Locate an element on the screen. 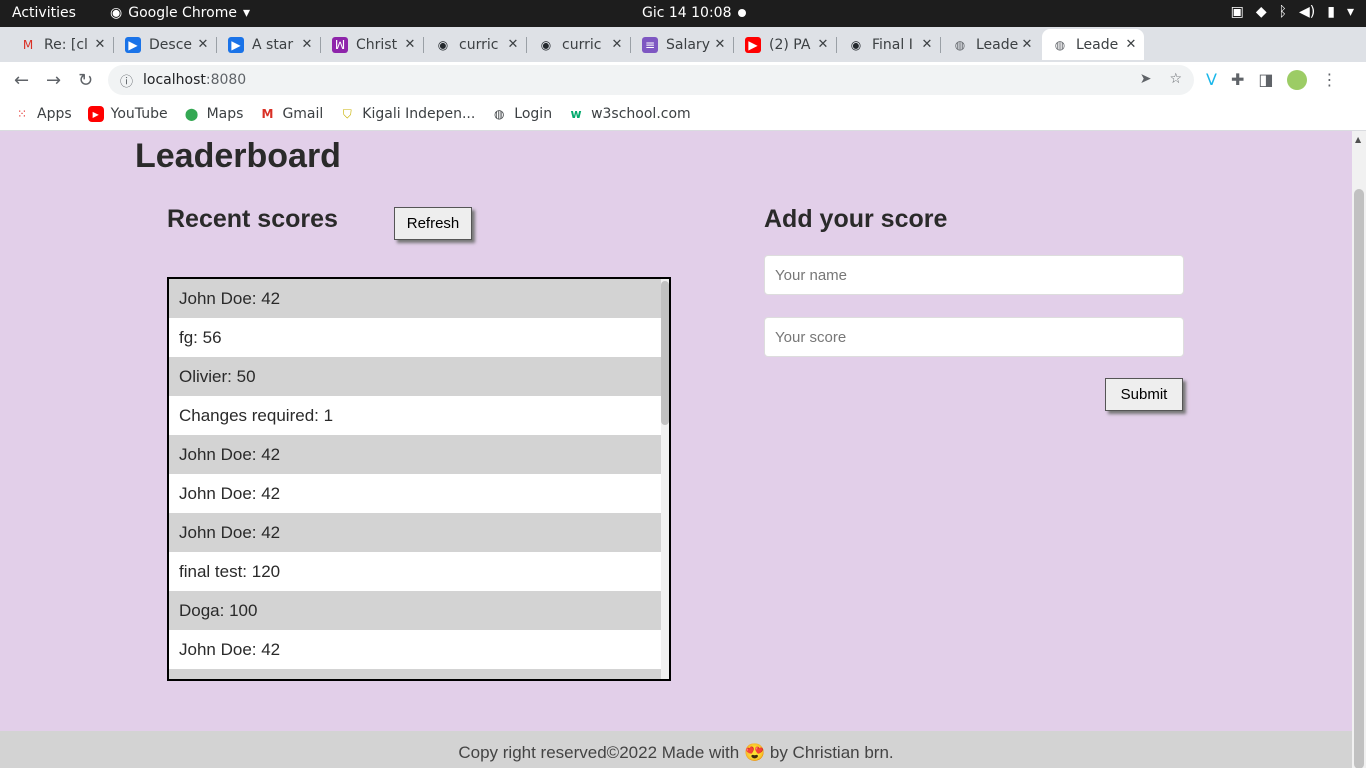 Image resolution: width=1366 pixels, height=768 pixels. tab-4: ꟽ Christ ✕ is located at coordinates (372, 44).